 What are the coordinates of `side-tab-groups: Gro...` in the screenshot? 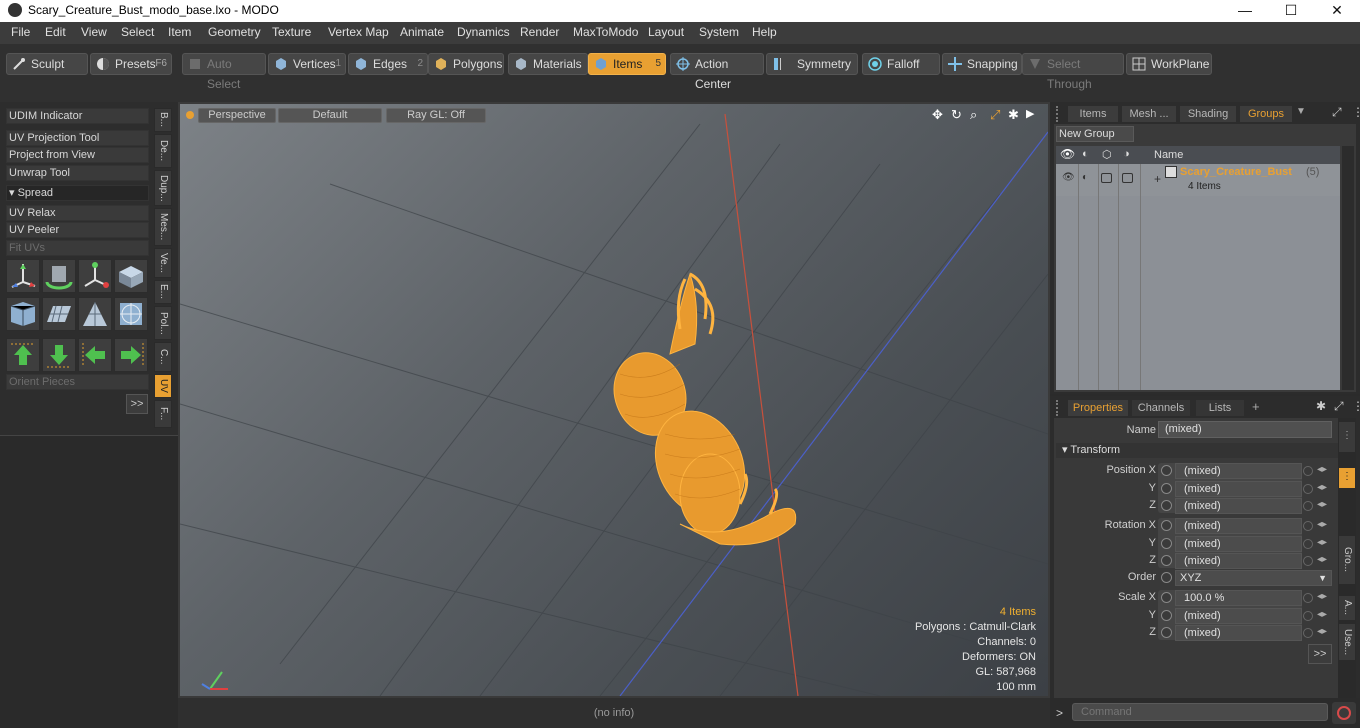 It's located at (1347, 560).